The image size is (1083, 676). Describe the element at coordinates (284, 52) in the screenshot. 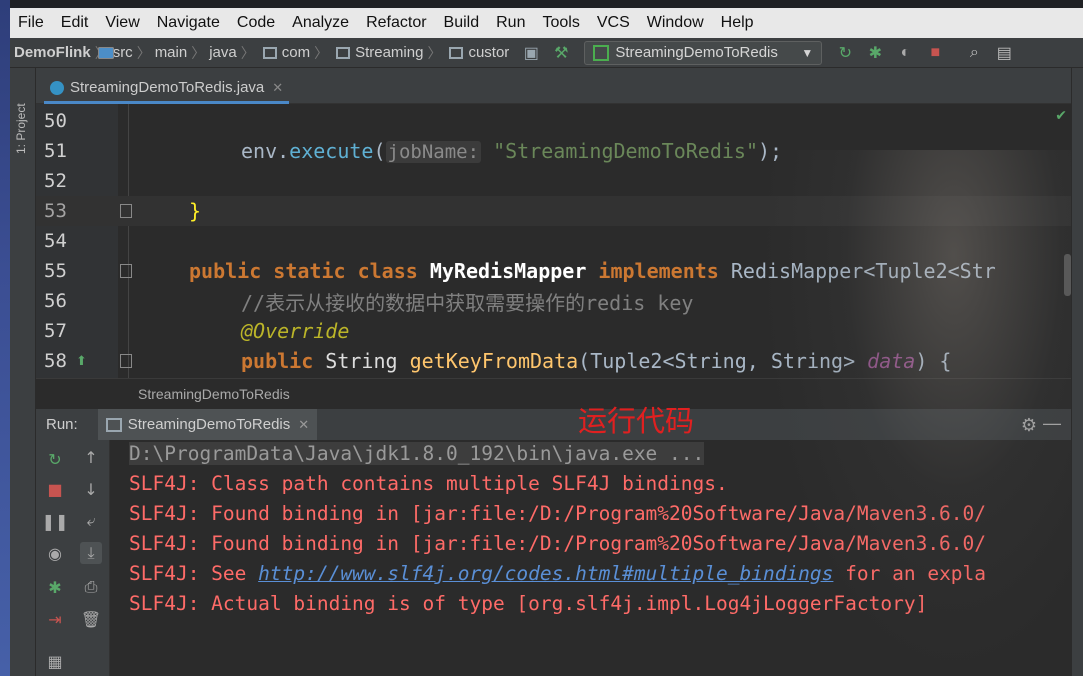

I see `crumb-com: com` at that location.